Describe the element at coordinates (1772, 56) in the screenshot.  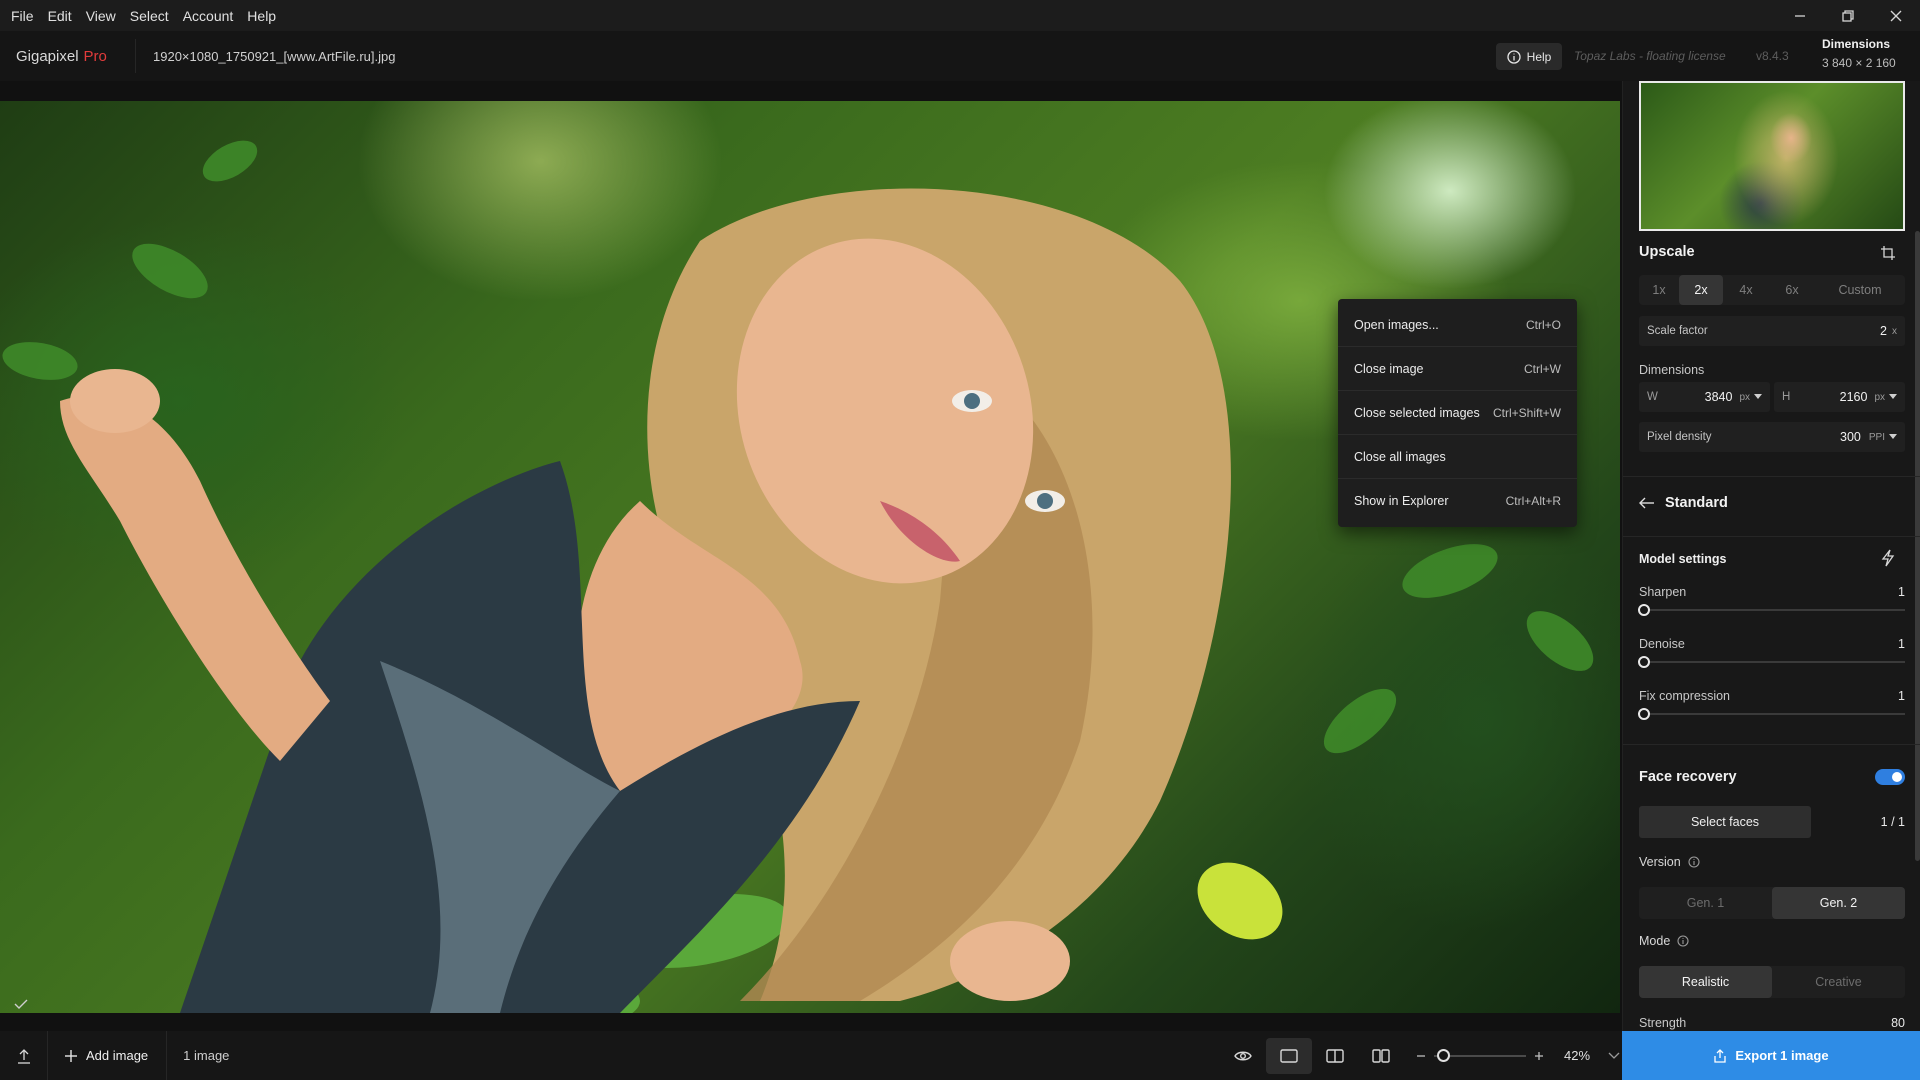
I see `version-text: v8.4.3` at that location.